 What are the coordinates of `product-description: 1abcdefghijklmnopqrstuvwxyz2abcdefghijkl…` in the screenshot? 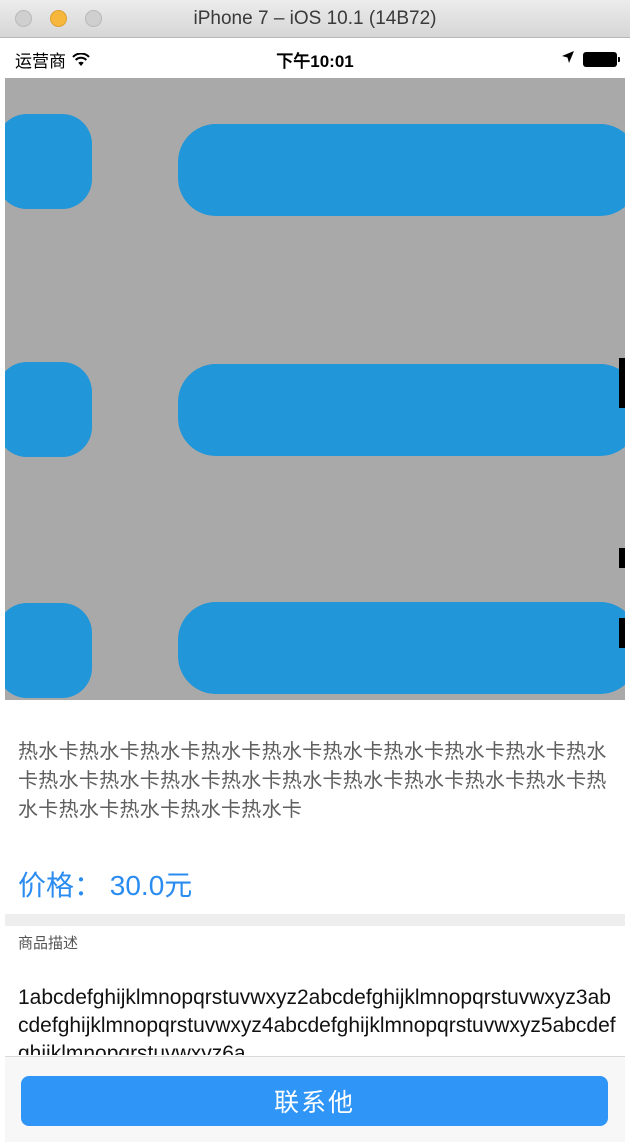 It's located at (317, 1020).